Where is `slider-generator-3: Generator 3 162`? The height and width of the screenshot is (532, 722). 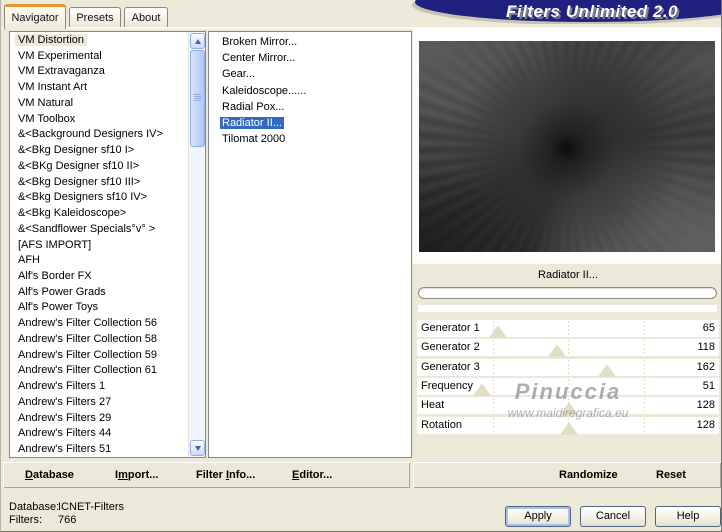 slider-generator-3: Generator 3 162 is located at coordinates (568, 367).